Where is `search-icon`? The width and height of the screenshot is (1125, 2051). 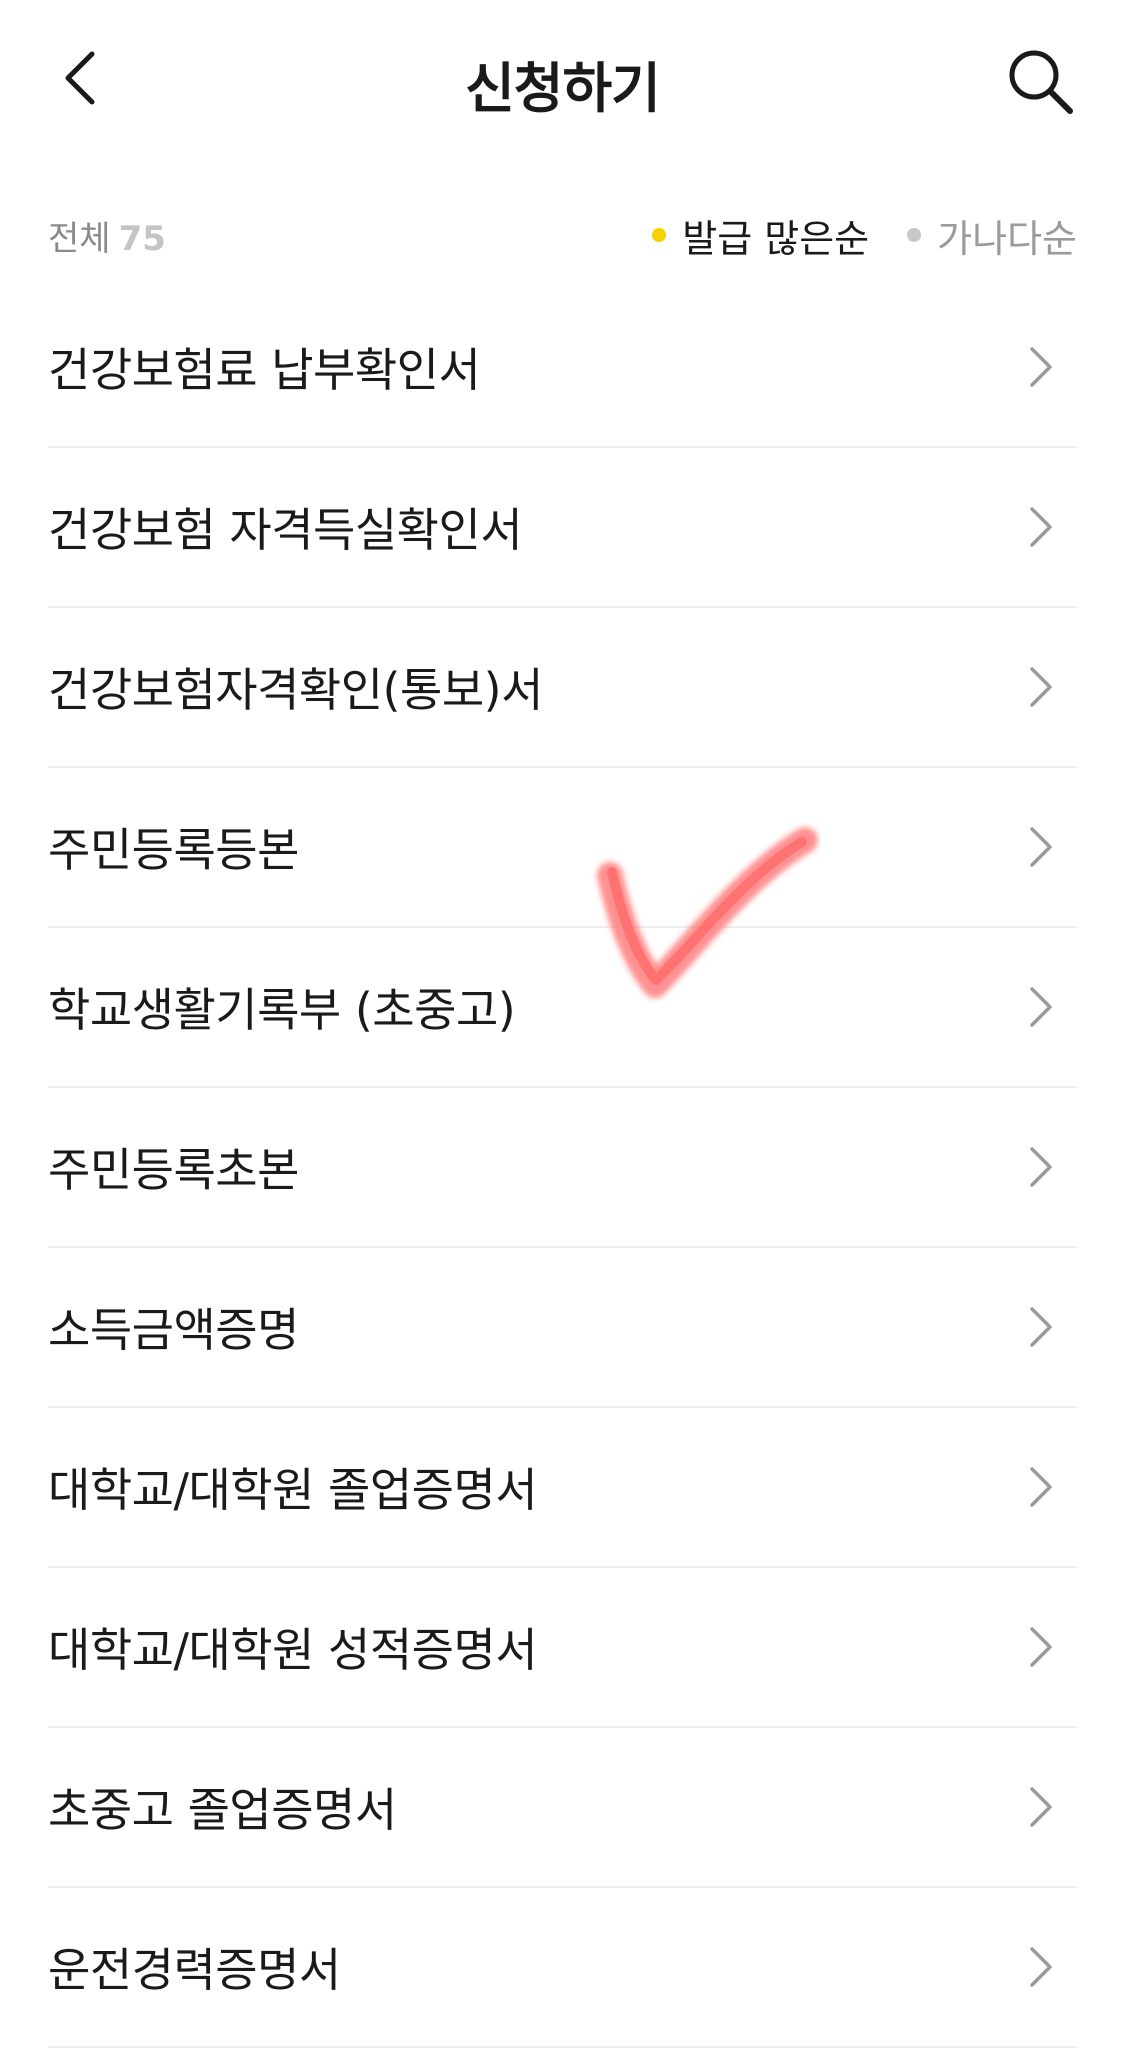 search-icon is located at coordinates (1040, 83).